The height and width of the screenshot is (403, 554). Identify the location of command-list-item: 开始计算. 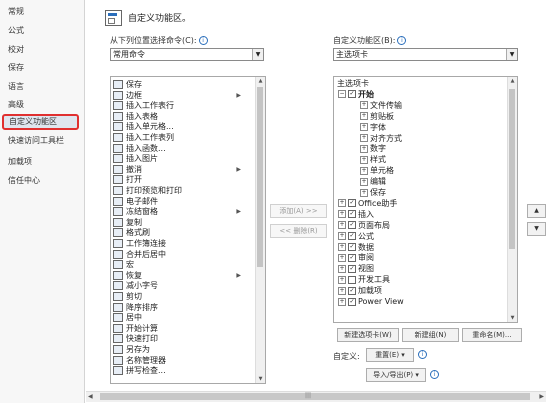
(183, 328).